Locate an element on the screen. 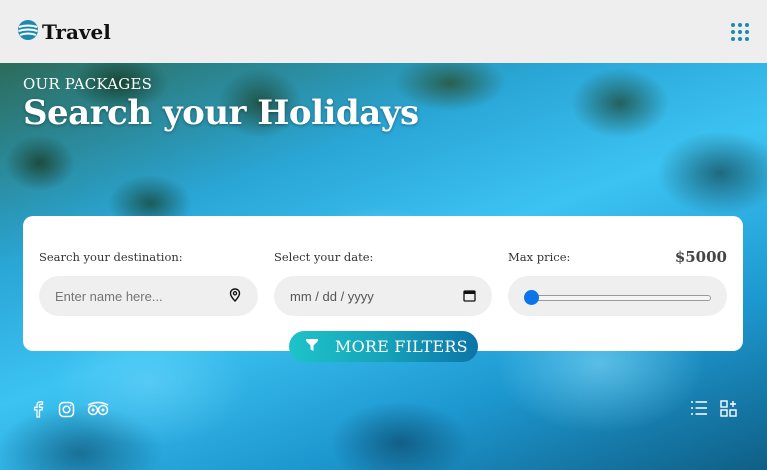 The width and height of the screenshot is (767, 470). price-slider-track is located at coordinates (618, 298).